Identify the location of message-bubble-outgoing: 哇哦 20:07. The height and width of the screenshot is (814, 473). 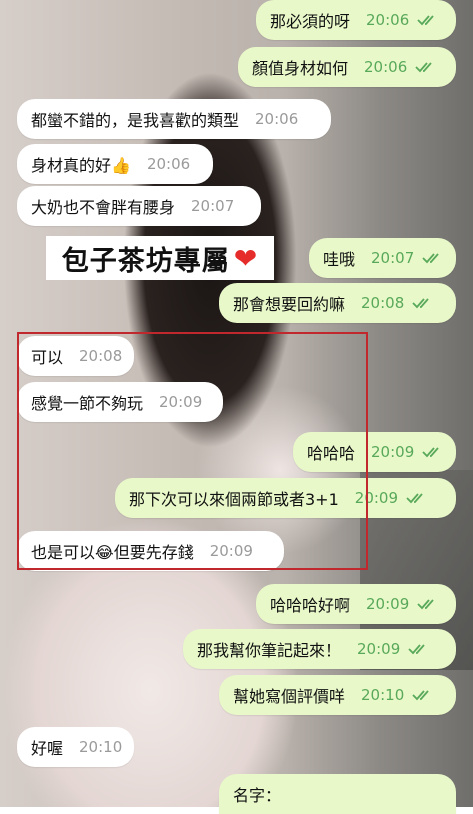
(382, 258).